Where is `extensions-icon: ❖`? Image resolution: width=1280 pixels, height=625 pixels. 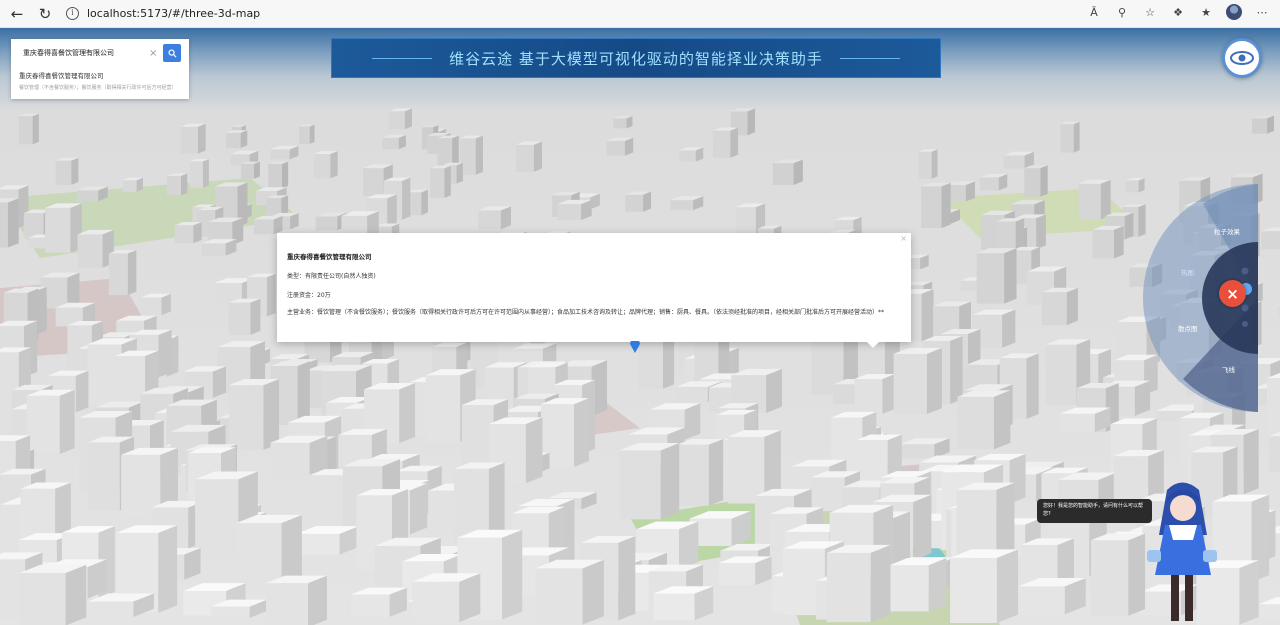
extensions-icon: ❖ is located at coordinates (1178, 12).